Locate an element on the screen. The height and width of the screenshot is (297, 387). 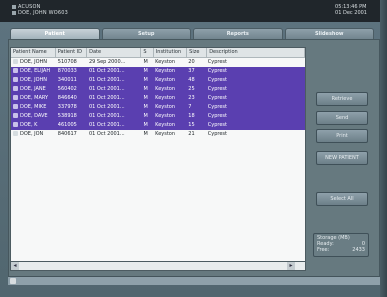
patient-name-cell-text: DOE, ELIJAH is located at coordinates (35, 71).